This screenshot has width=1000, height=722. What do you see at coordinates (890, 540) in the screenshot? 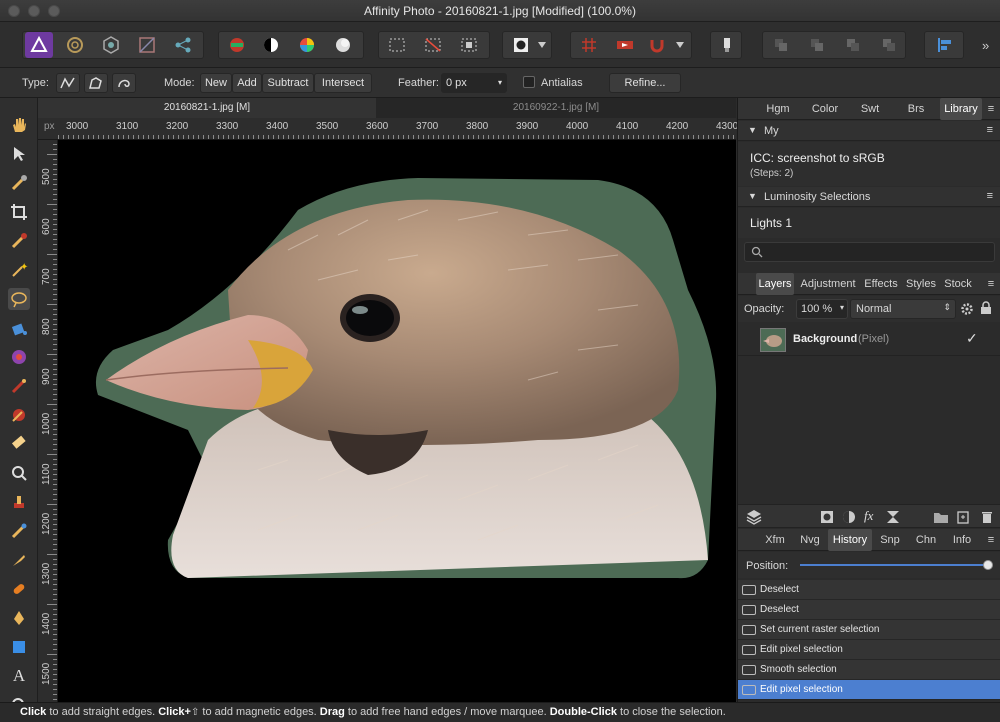
I see `tab-snapshots: Snp` at bounding box center [890, 540].